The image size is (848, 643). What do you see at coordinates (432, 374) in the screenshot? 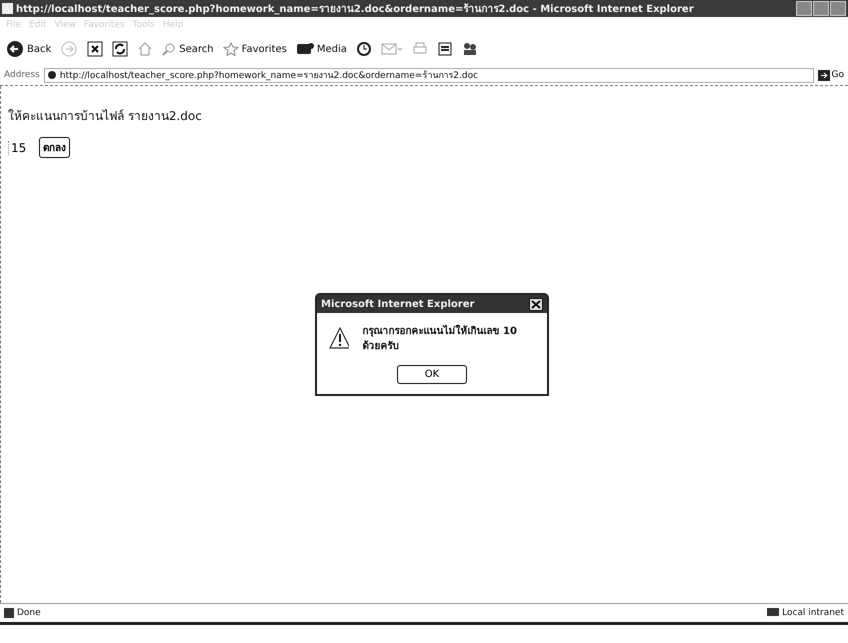
I see `ok-button: OK` at bounding box center [432, 374].